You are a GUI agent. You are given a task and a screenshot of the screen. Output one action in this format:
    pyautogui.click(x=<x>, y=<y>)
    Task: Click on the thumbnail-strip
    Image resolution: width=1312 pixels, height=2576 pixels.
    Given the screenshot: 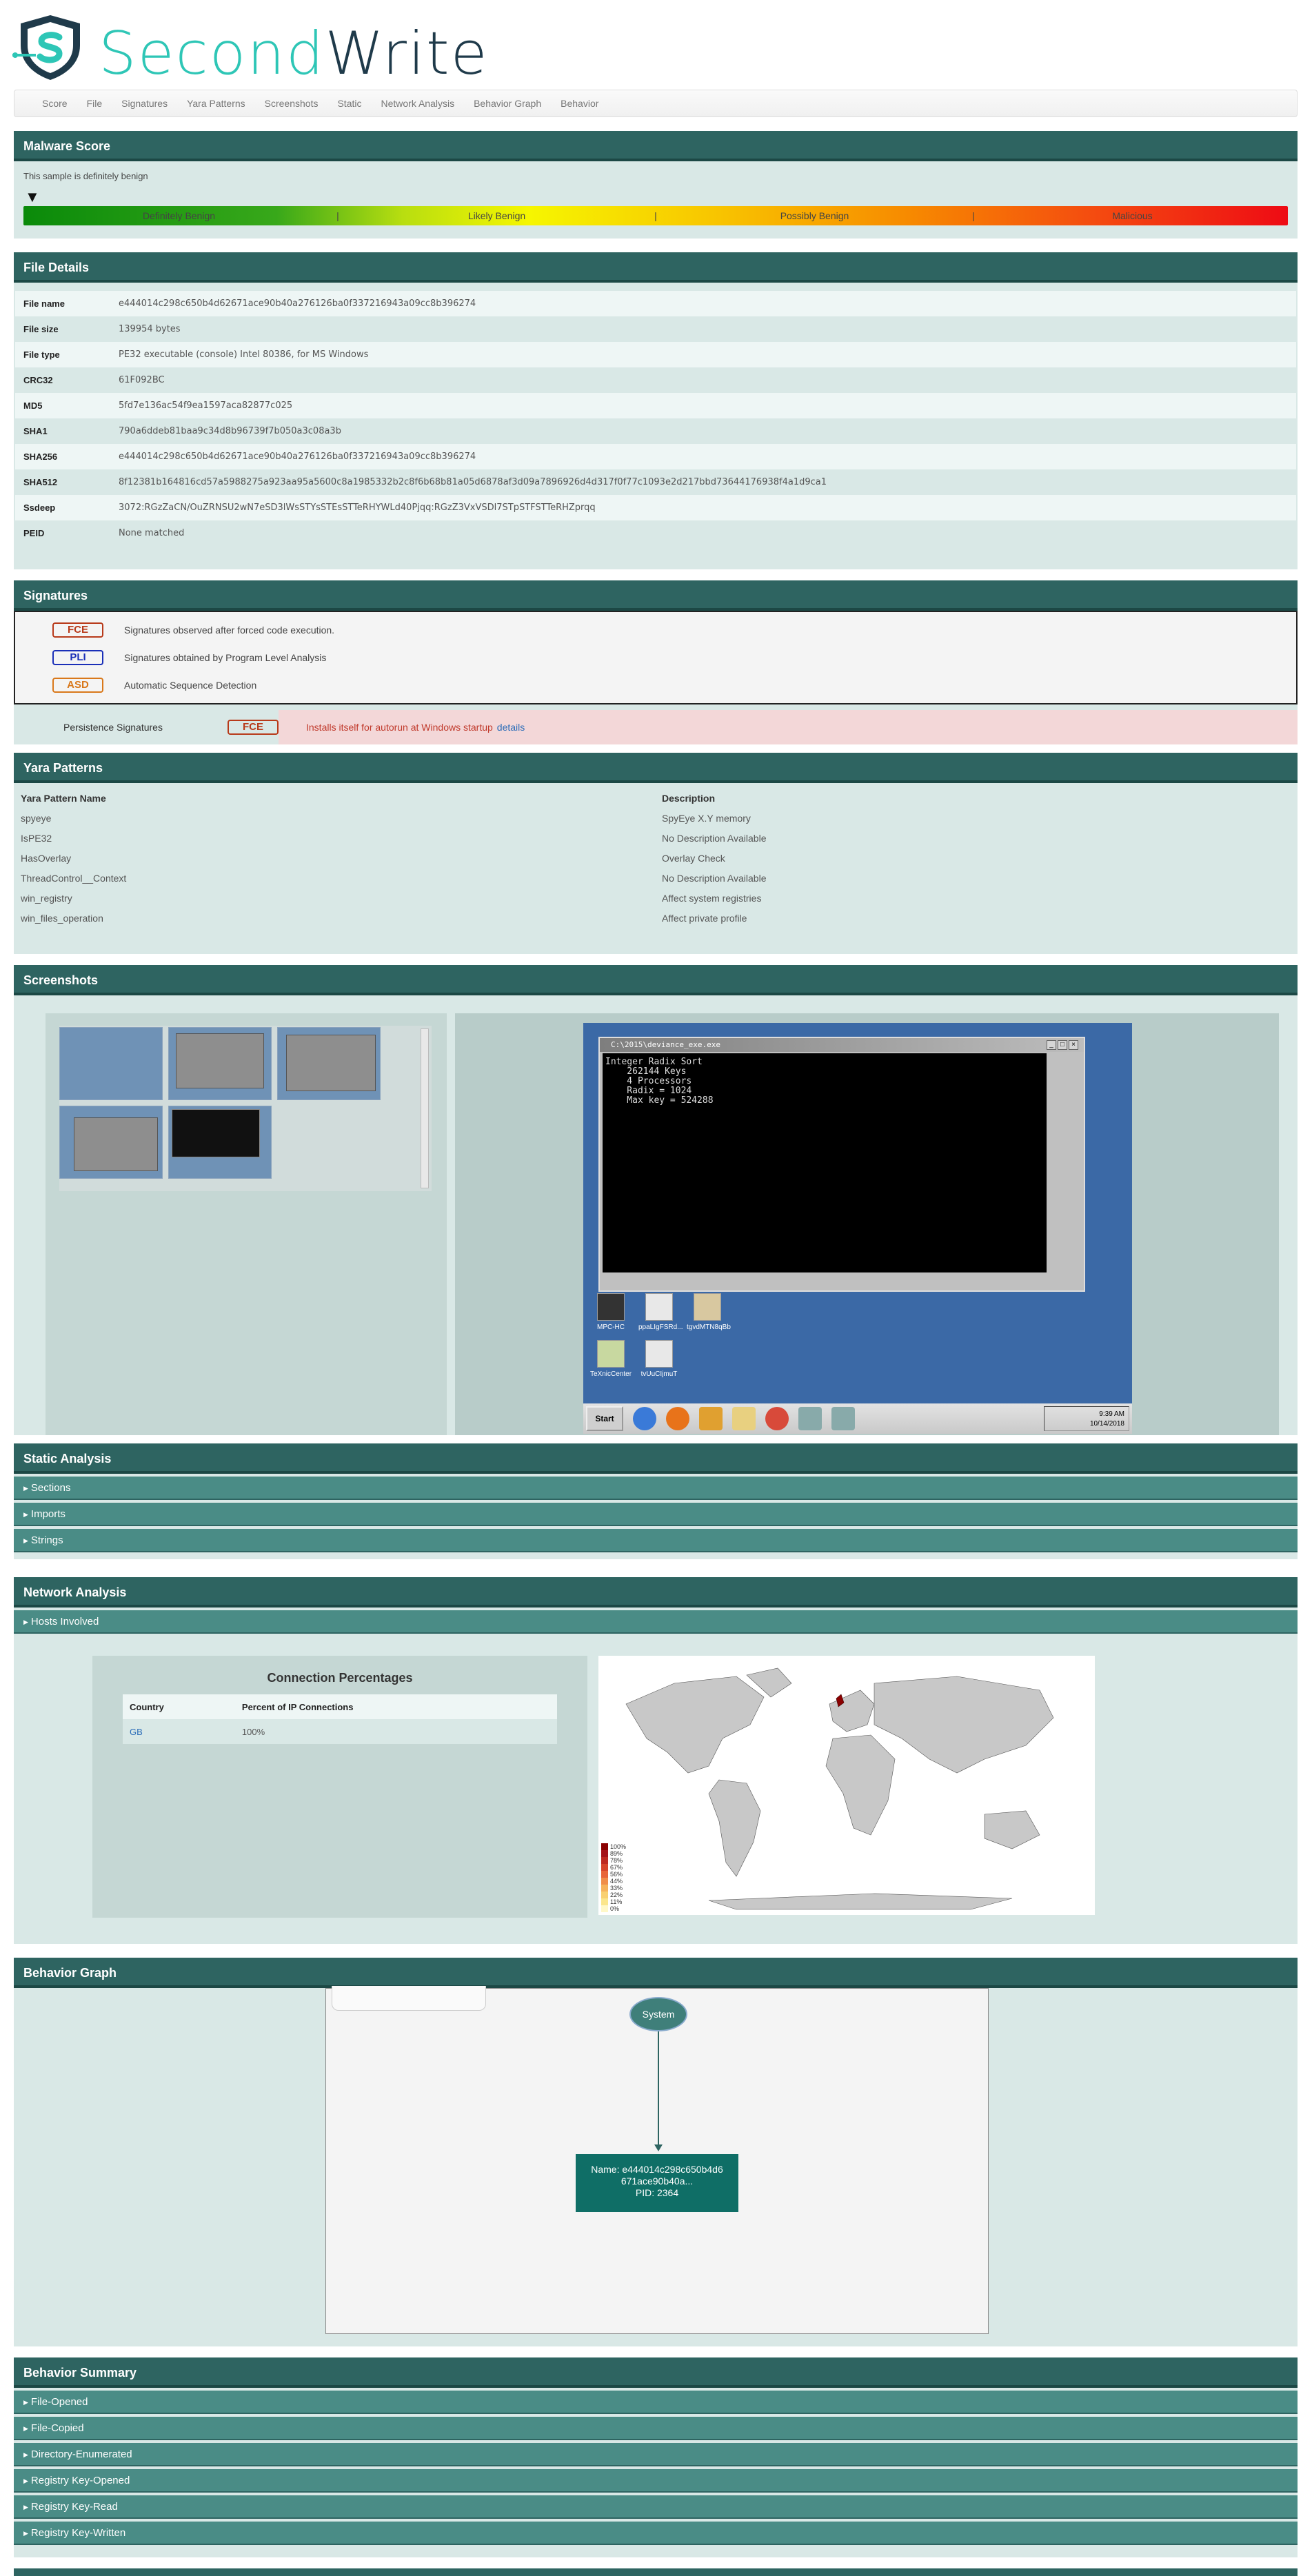 What is the action you would take?
    pyautogui.click(x=245, y=1108)
    